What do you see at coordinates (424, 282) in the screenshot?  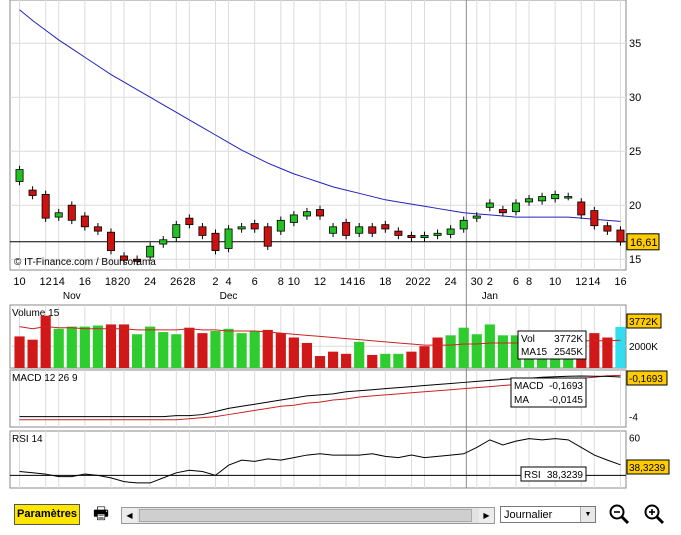 I see `x-tick-label: 22` at bounding box center [424, 282].